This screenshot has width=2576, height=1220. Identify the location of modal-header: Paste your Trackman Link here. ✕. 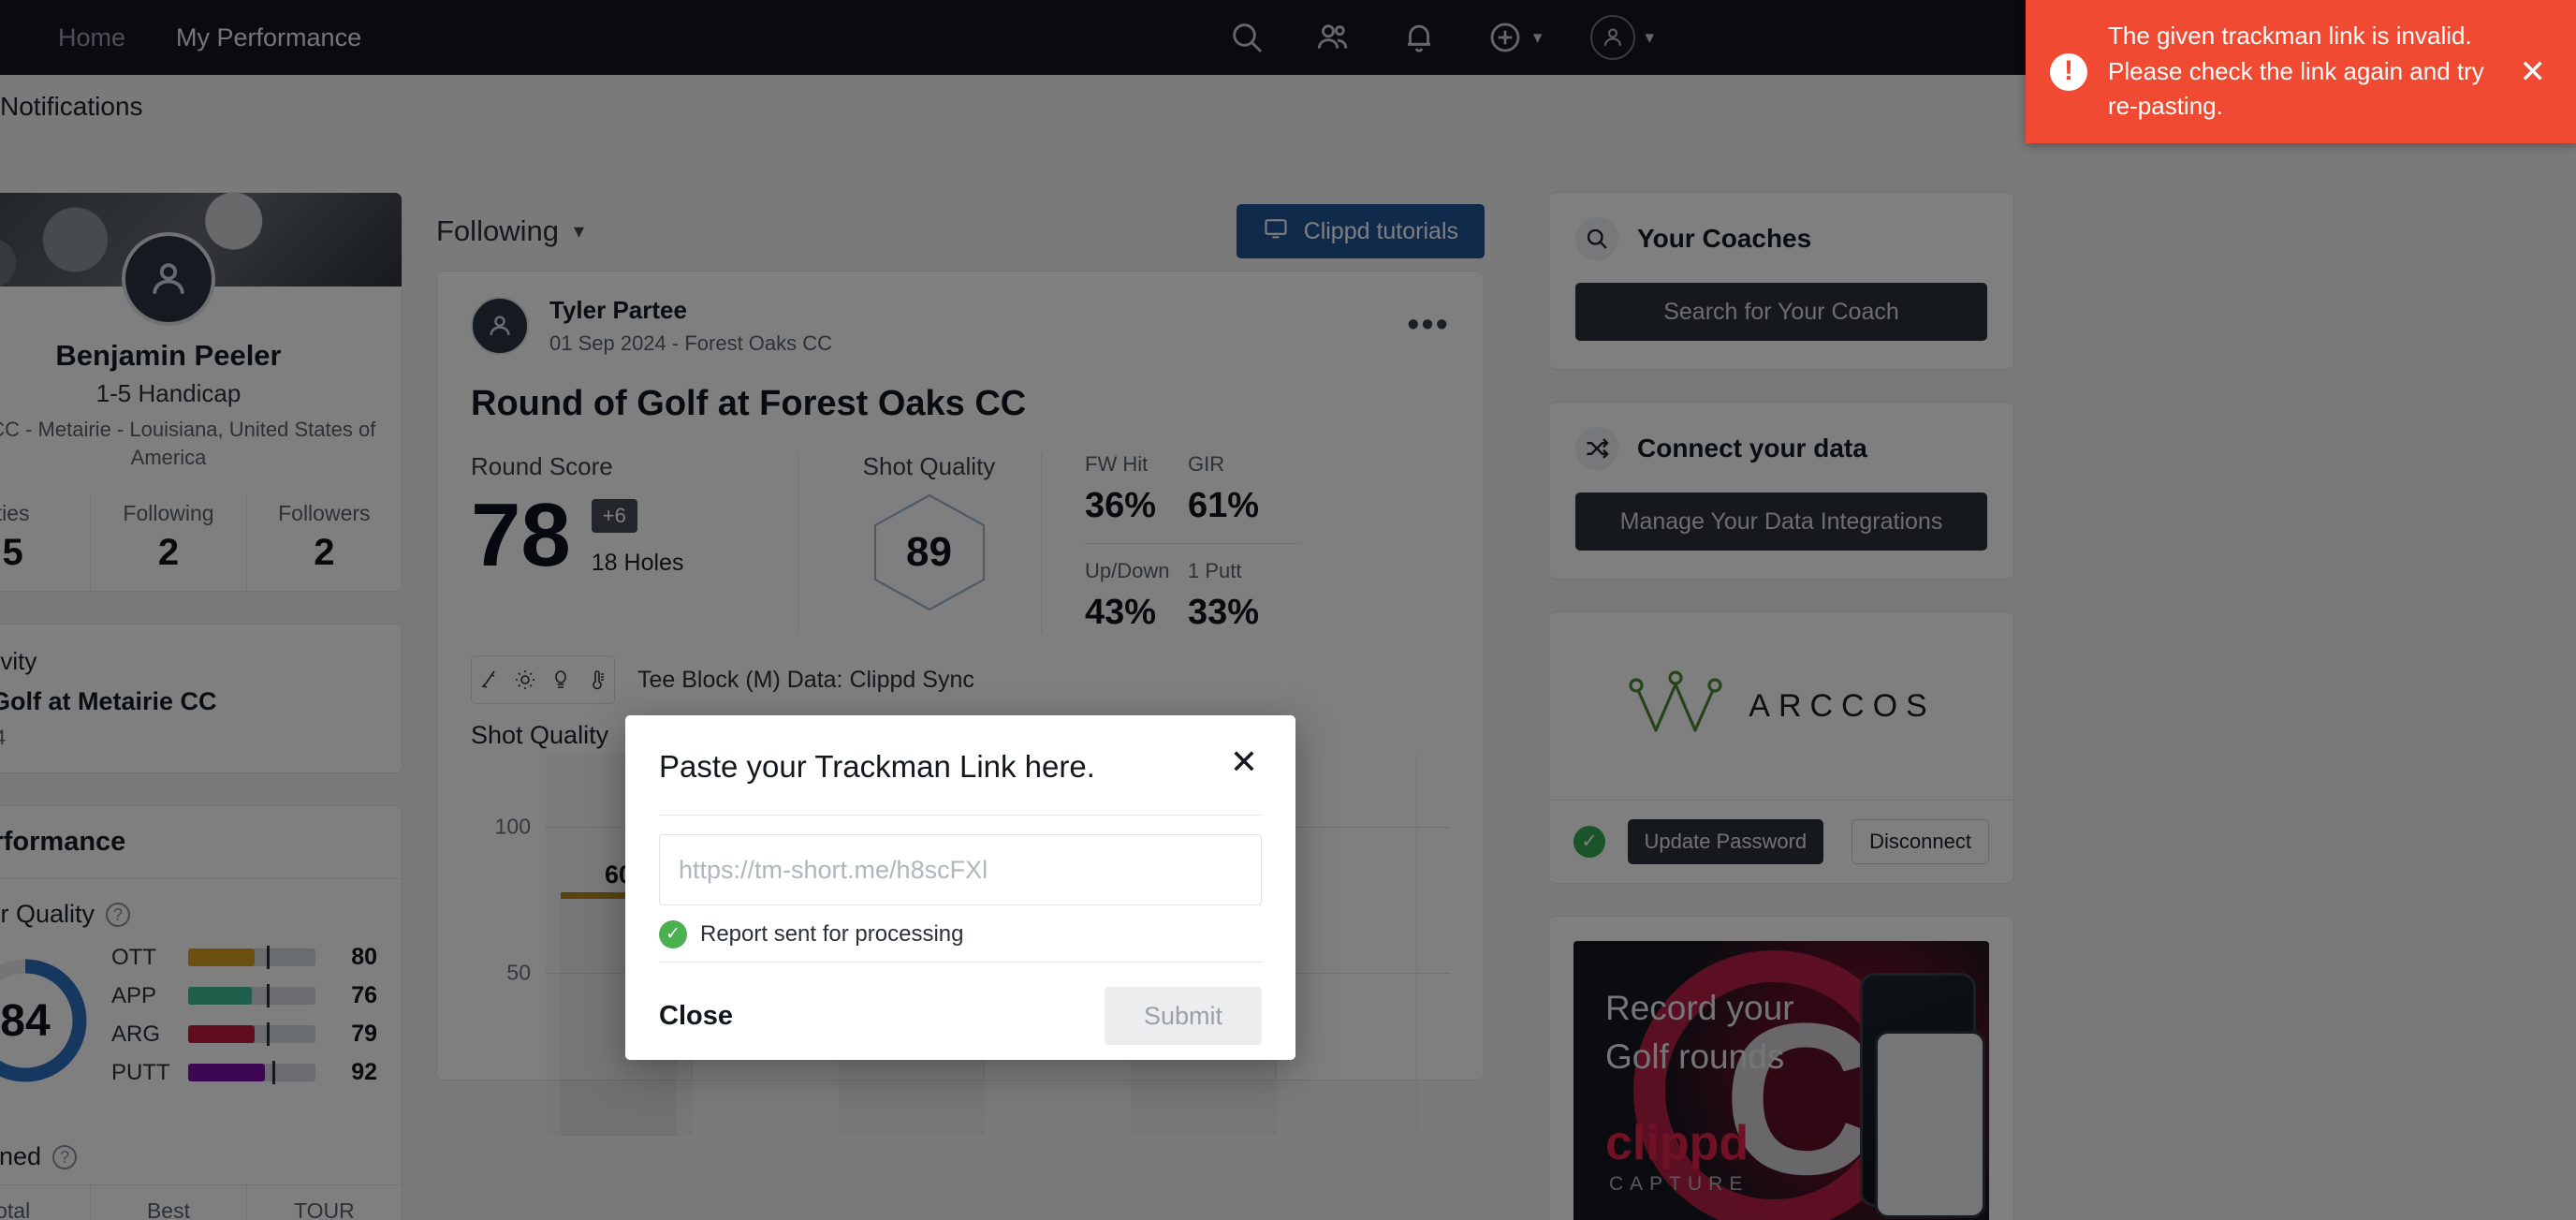
(961, 750).